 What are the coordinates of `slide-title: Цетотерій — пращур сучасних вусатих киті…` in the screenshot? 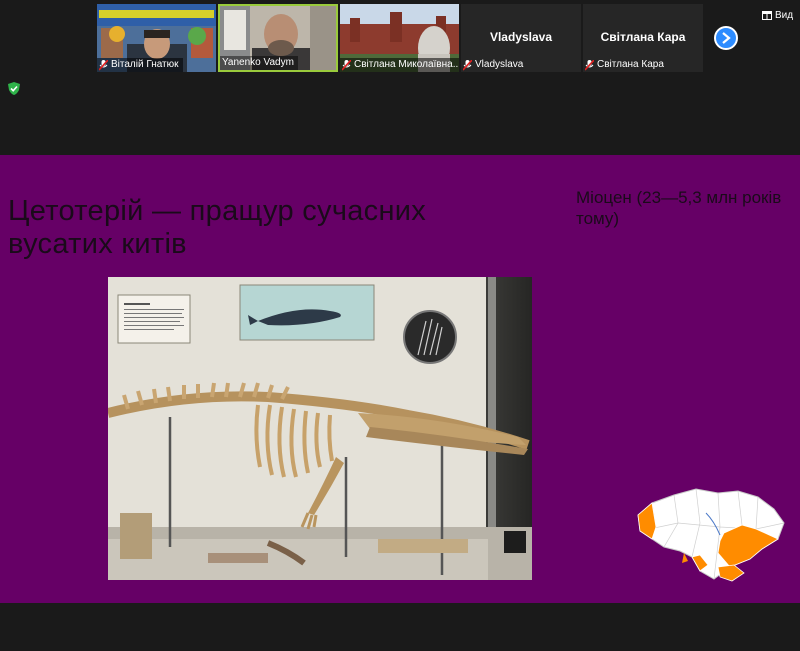 It's located at (217, 227).